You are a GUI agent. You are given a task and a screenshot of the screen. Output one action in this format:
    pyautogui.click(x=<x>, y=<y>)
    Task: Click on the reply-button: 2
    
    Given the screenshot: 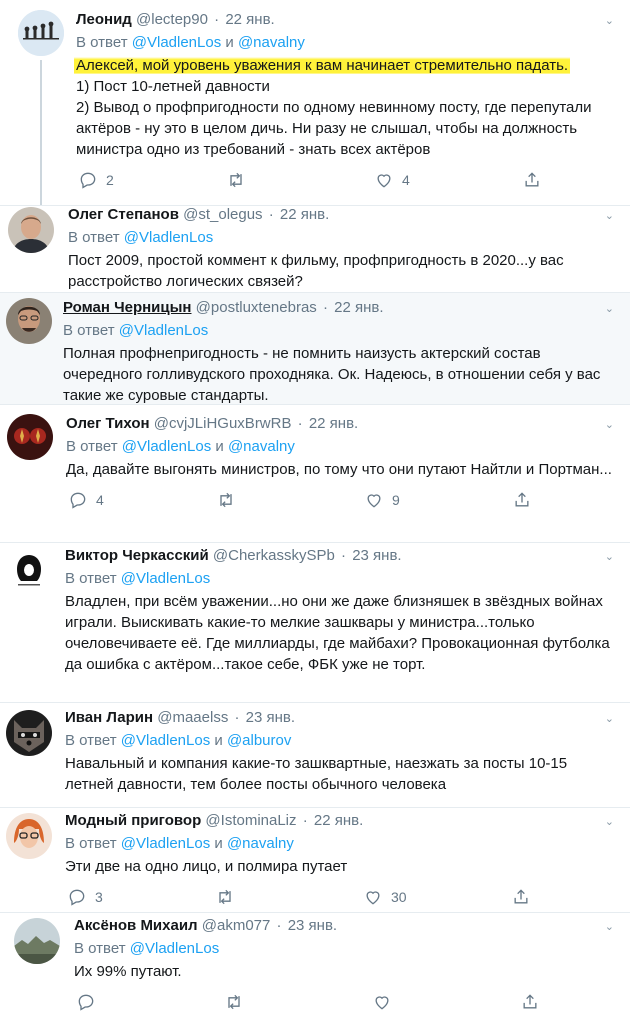 What is the action you would take?
    pyautogui.click(x=96, y=180)
    